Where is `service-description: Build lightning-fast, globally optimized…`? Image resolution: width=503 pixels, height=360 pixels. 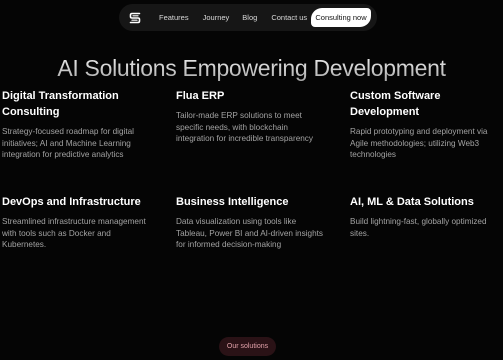
service-description: Build lightning-fast, globally optimized… is located at coordinates (418, 227).